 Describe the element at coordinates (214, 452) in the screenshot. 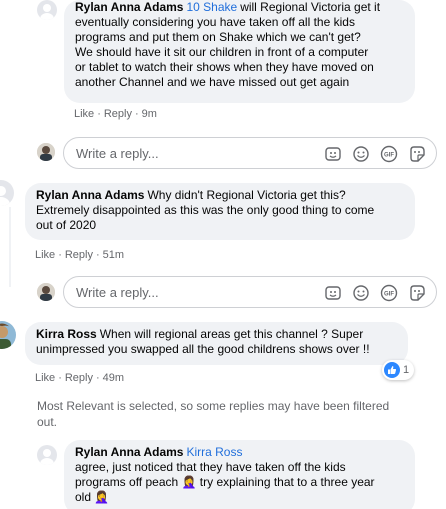

I see `mention-link: Kirra Ross` at that location.